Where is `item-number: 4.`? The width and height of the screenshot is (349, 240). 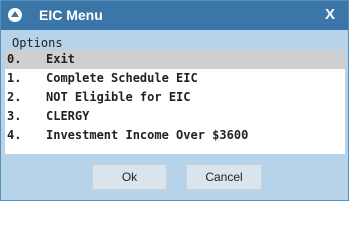
item-number: 4. is located at coordinates (14, 135).